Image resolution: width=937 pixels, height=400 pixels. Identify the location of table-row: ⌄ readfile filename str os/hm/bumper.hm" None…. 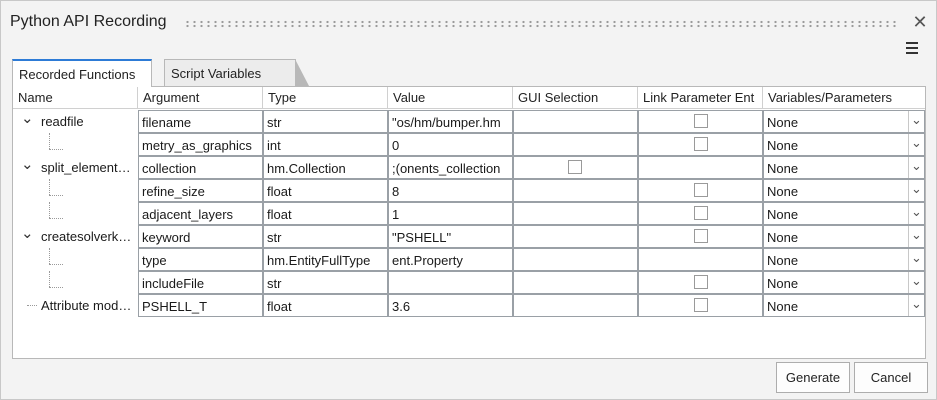
(469, 121).